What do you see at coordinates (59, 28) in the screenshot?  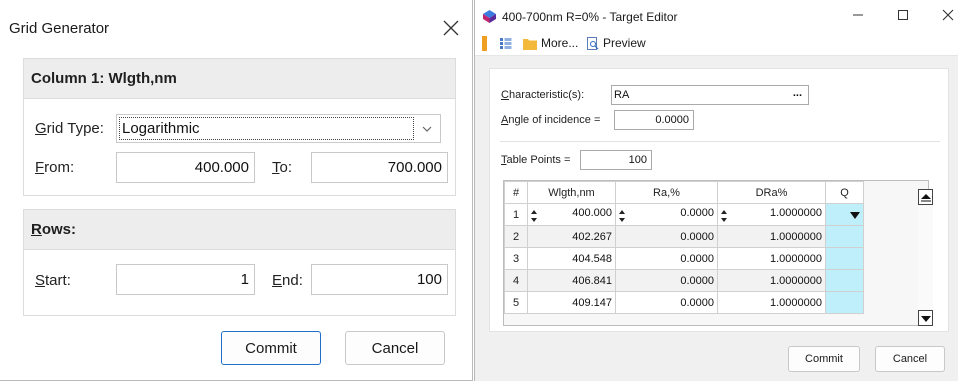 I see `dialog-title: Grid Generator` at bounding box center [59, 28].